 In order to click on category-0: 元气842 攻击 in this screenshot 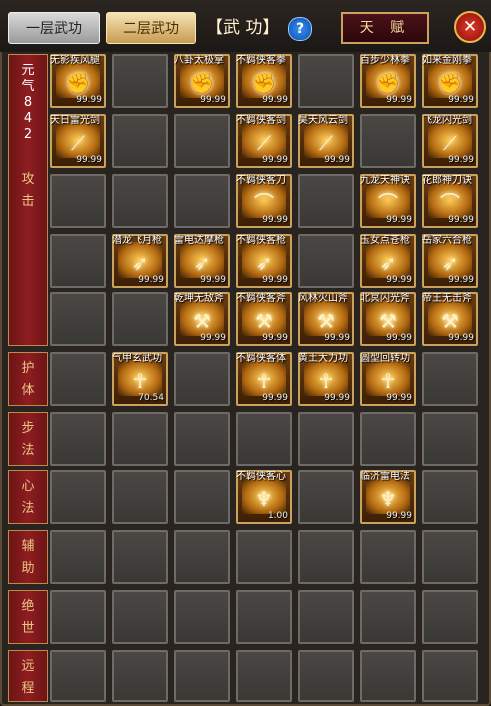, I will do `click(28, 200)`.